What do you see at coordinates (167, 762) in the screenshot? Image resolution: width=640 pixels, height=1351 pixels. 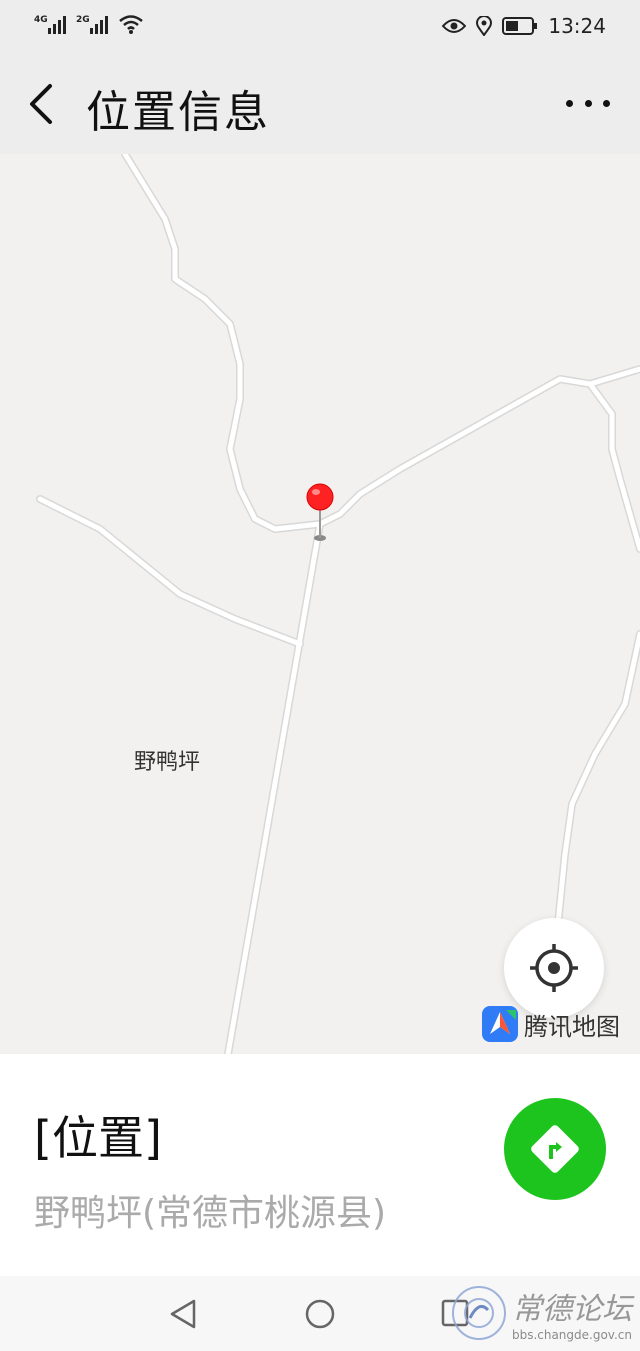 I see `map-place-label: 野鸭坪` at bounding box center [167, 762].